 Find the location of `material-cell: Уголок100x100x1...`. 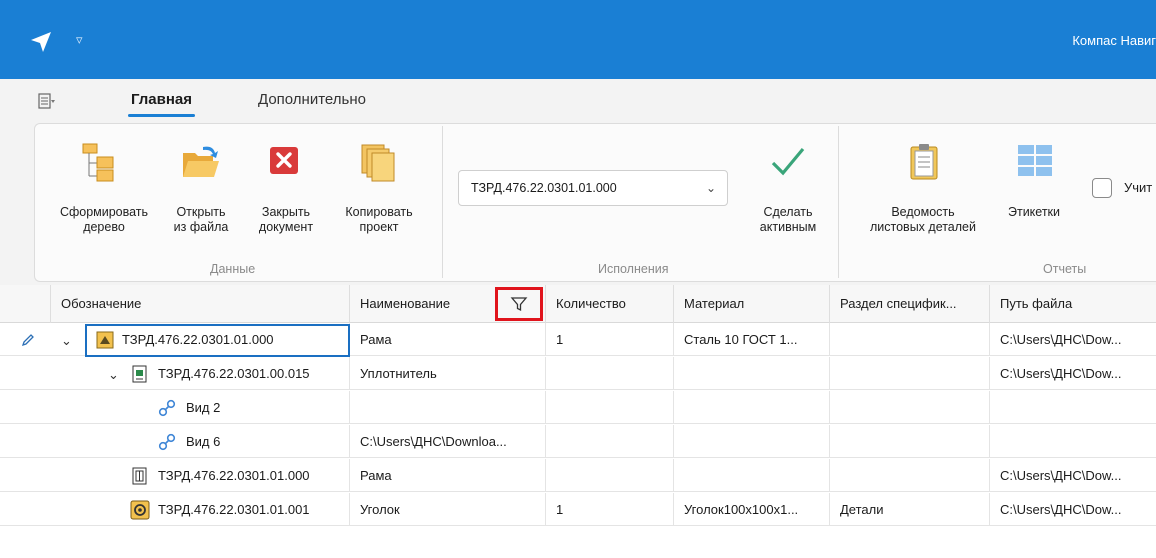

material-cell: Уголок100x100x1... is located at coordinates (751, 509).